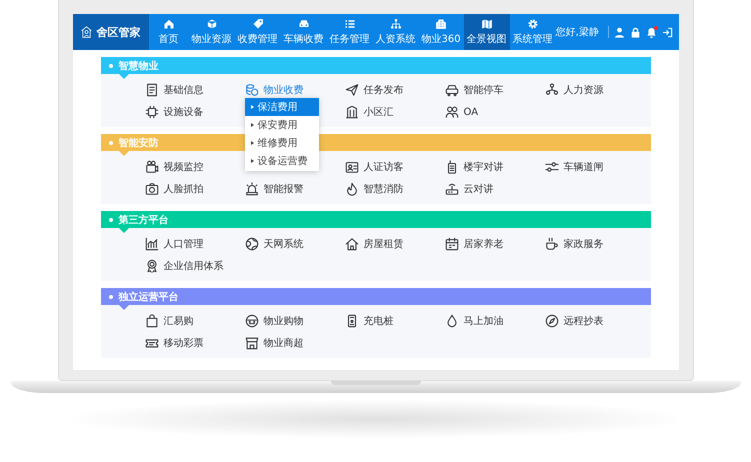 This screenshot has width=751, height=462. What do you see at coordinates (274, 189) in the screenshot?
I see `menu-item: 智能报警` at bounding box center [274, 189].